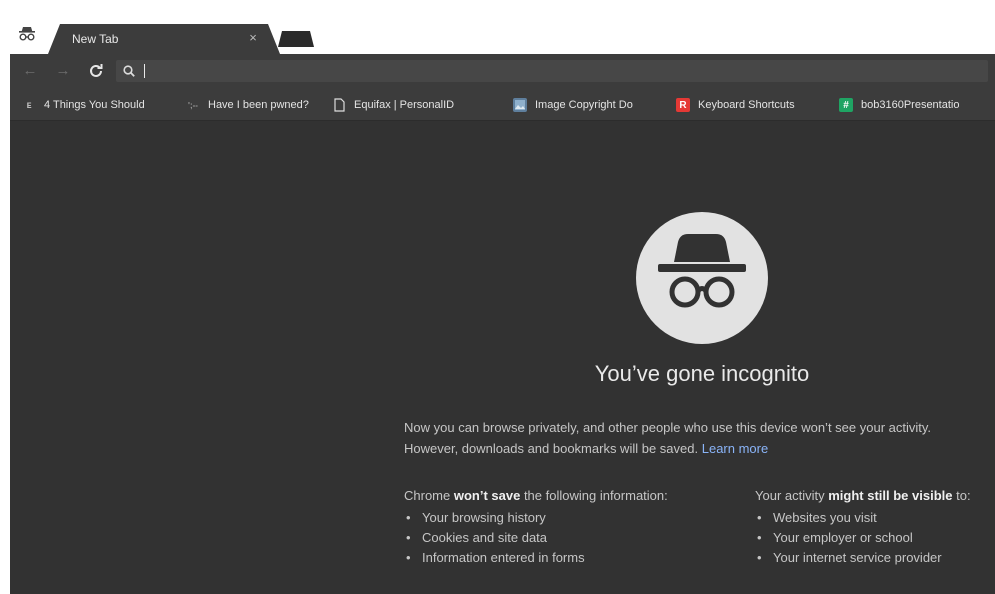  Describe the element at coordinates (846, 105) in the screenshot. I see `sheets-icon: #` at that location.